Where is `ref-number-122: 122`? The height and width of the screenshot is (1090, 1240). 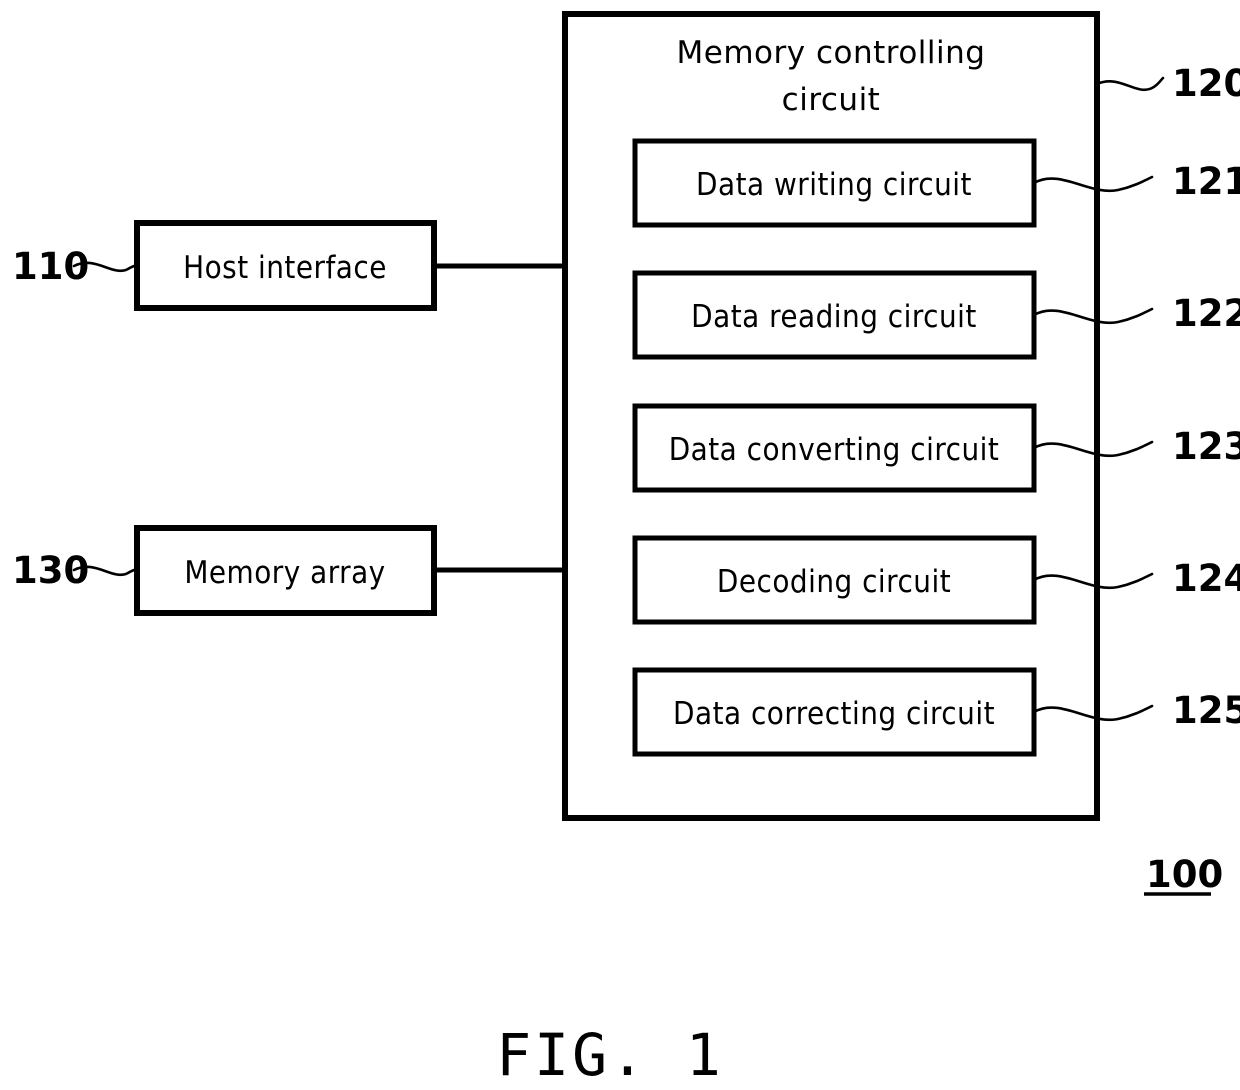 ref-number-122: 122 is located at coordinates (1206, 313).